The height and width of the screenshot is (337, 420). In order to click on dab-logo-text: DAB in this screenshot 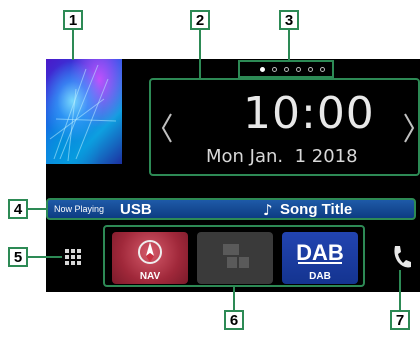, I will do `click(320, 252)`.